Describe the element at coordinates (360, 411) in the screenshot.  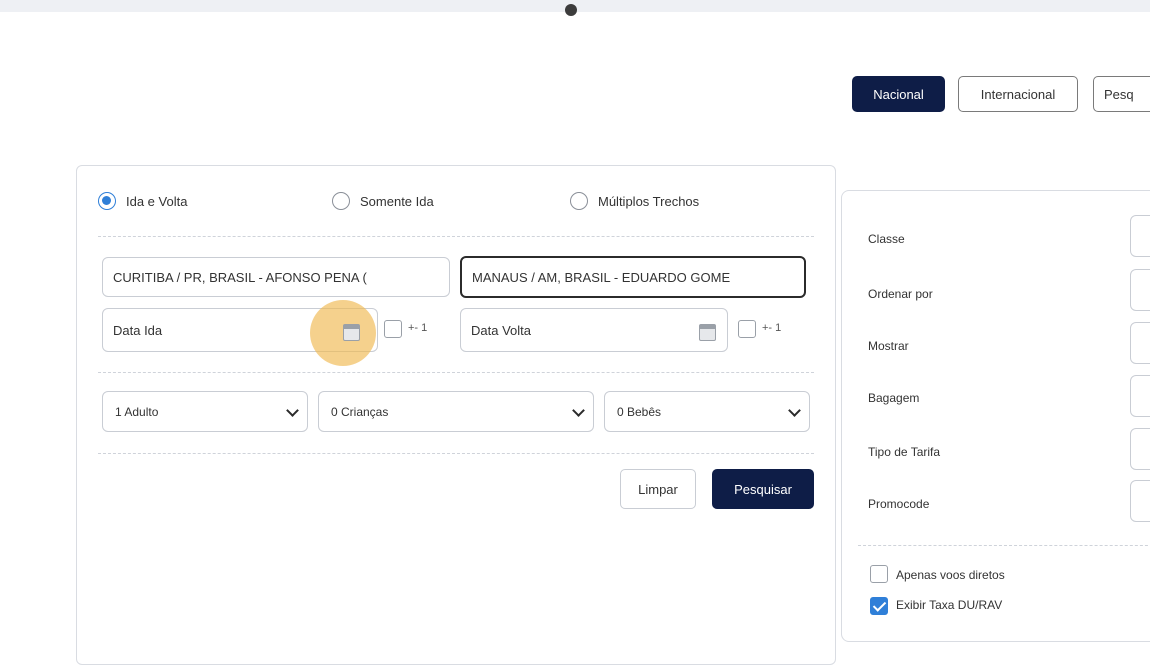
I see `children-select-value: 0 Crianças` at that location.